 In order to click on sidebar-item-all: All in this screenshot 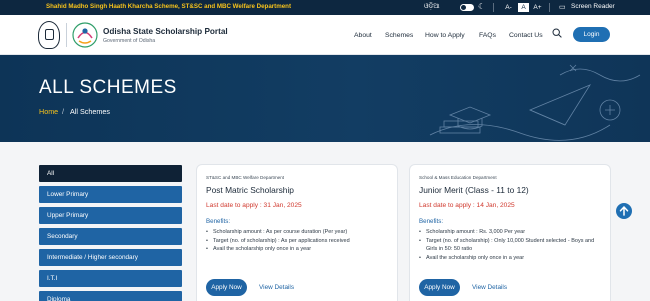, I will do `click(110, 173)`.